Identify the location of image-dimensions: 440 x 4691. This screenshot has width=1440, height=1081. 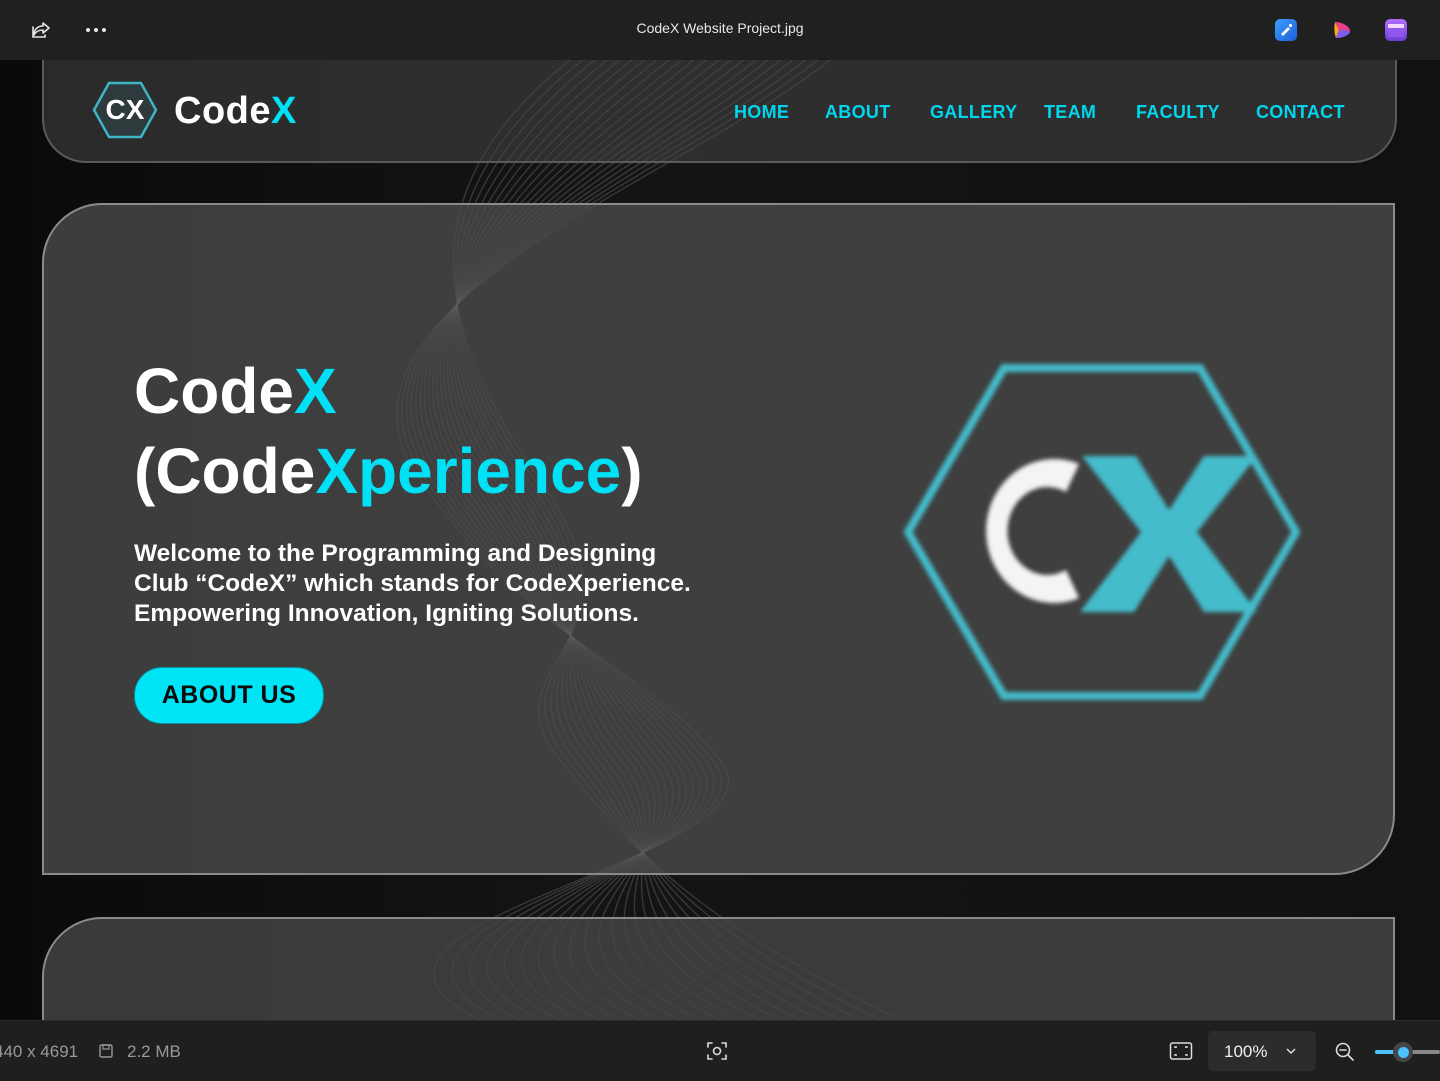
(39, 1051).